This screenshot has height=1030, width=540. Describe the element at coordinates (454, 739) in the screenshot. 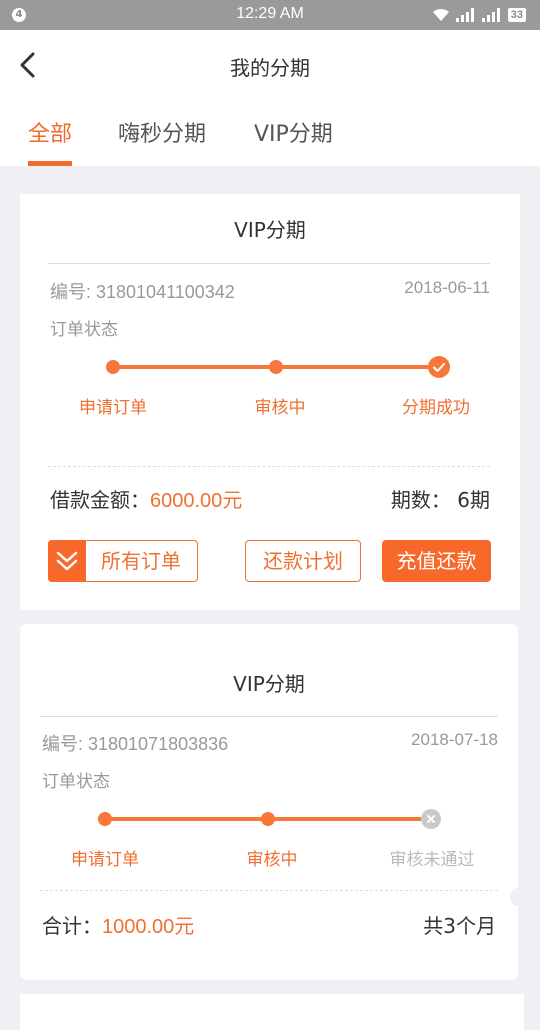

I see `order-date: 2018-07-18` at that location.